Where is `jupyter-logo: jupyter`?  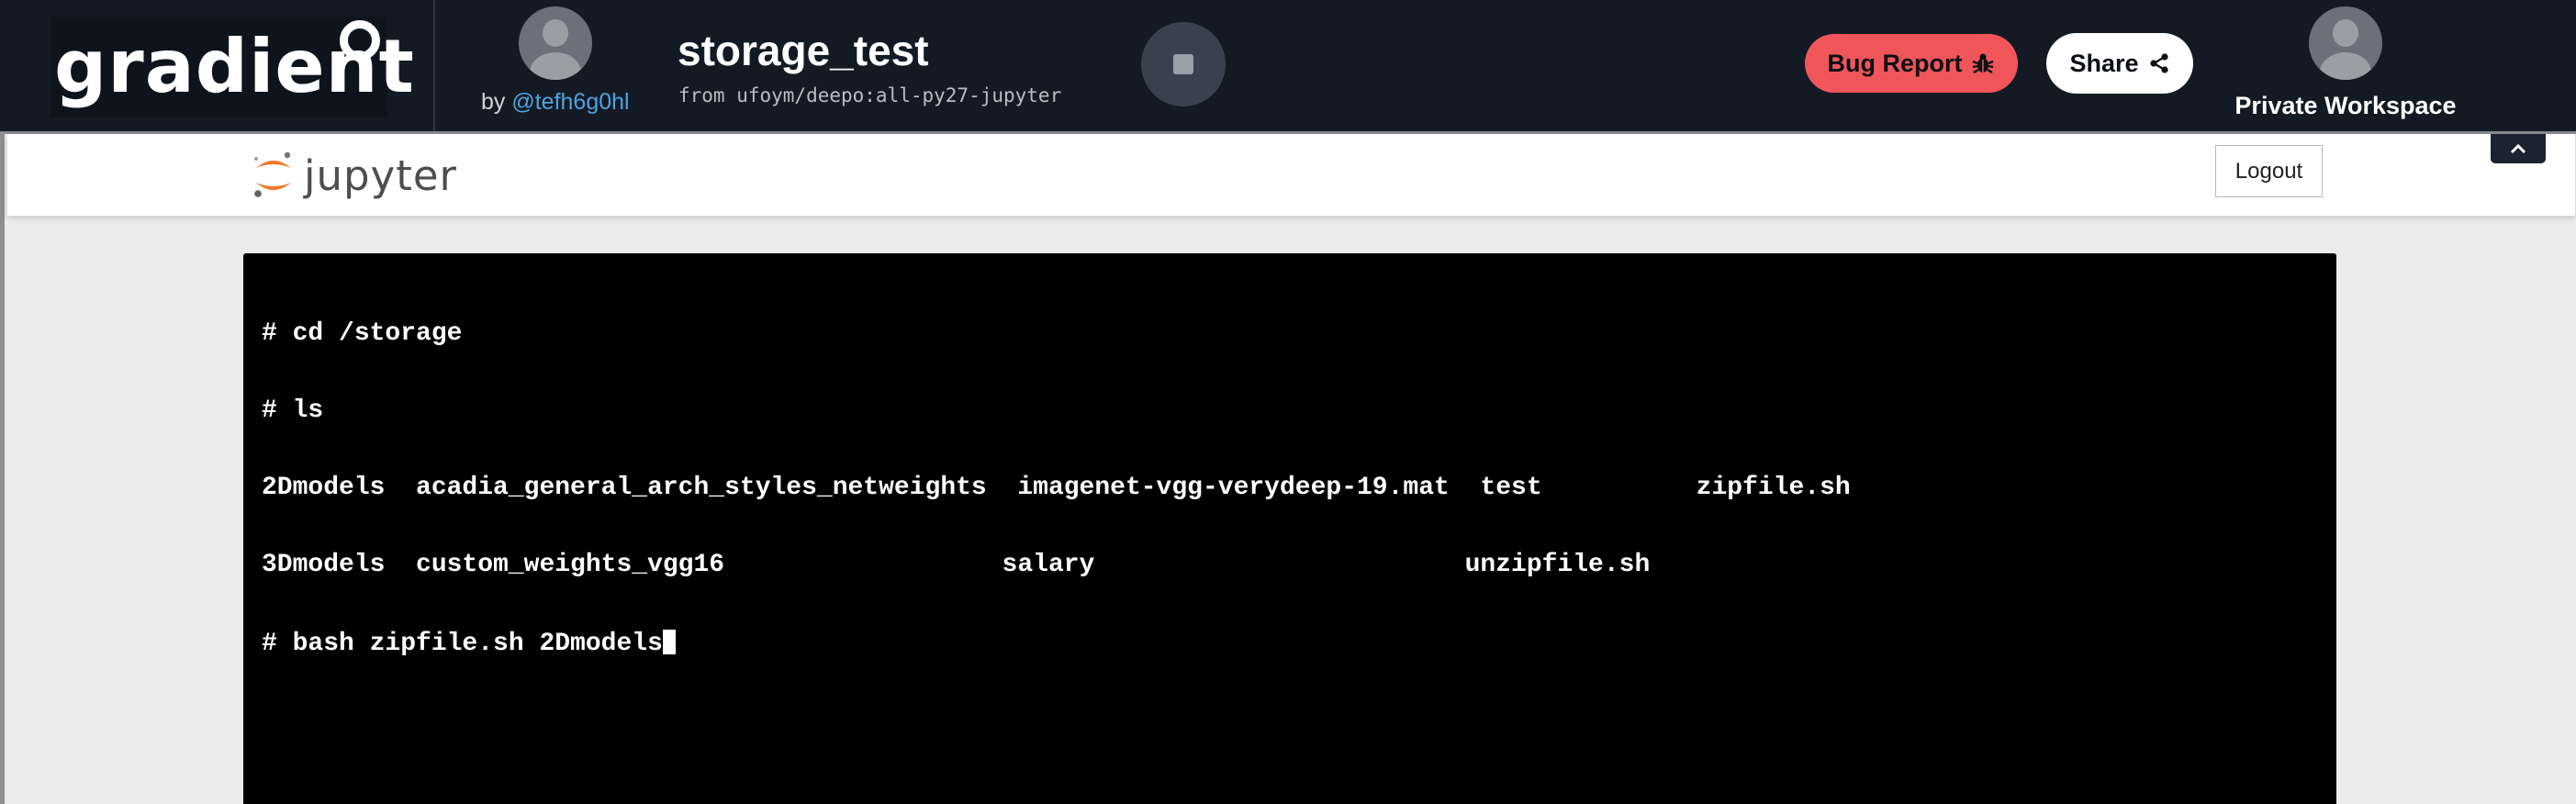 jupyter-logo: jupyter is located at coordinates (354, 175).